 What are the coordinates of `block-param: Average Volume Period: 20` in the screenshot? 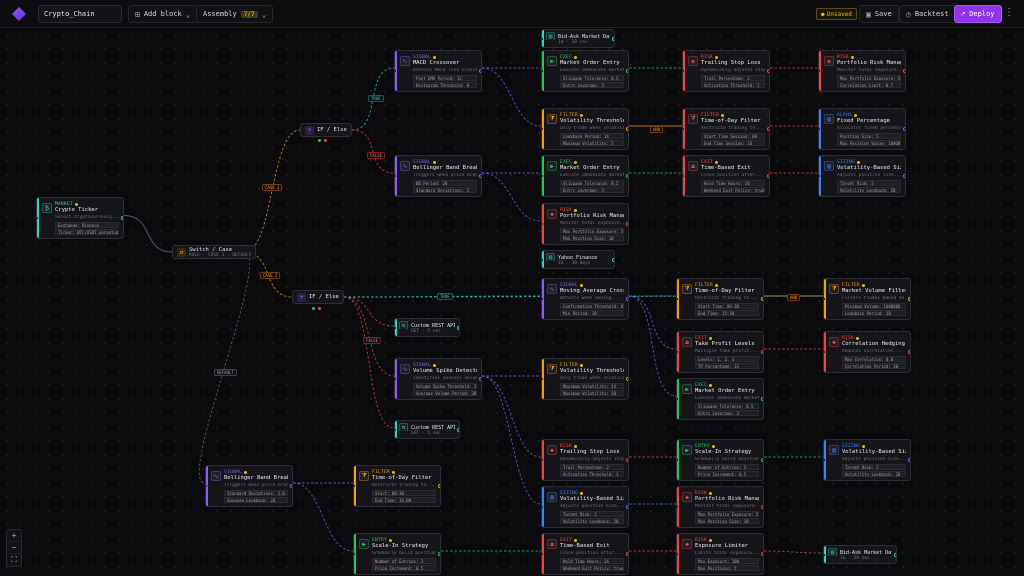 It's located at (445, 393).